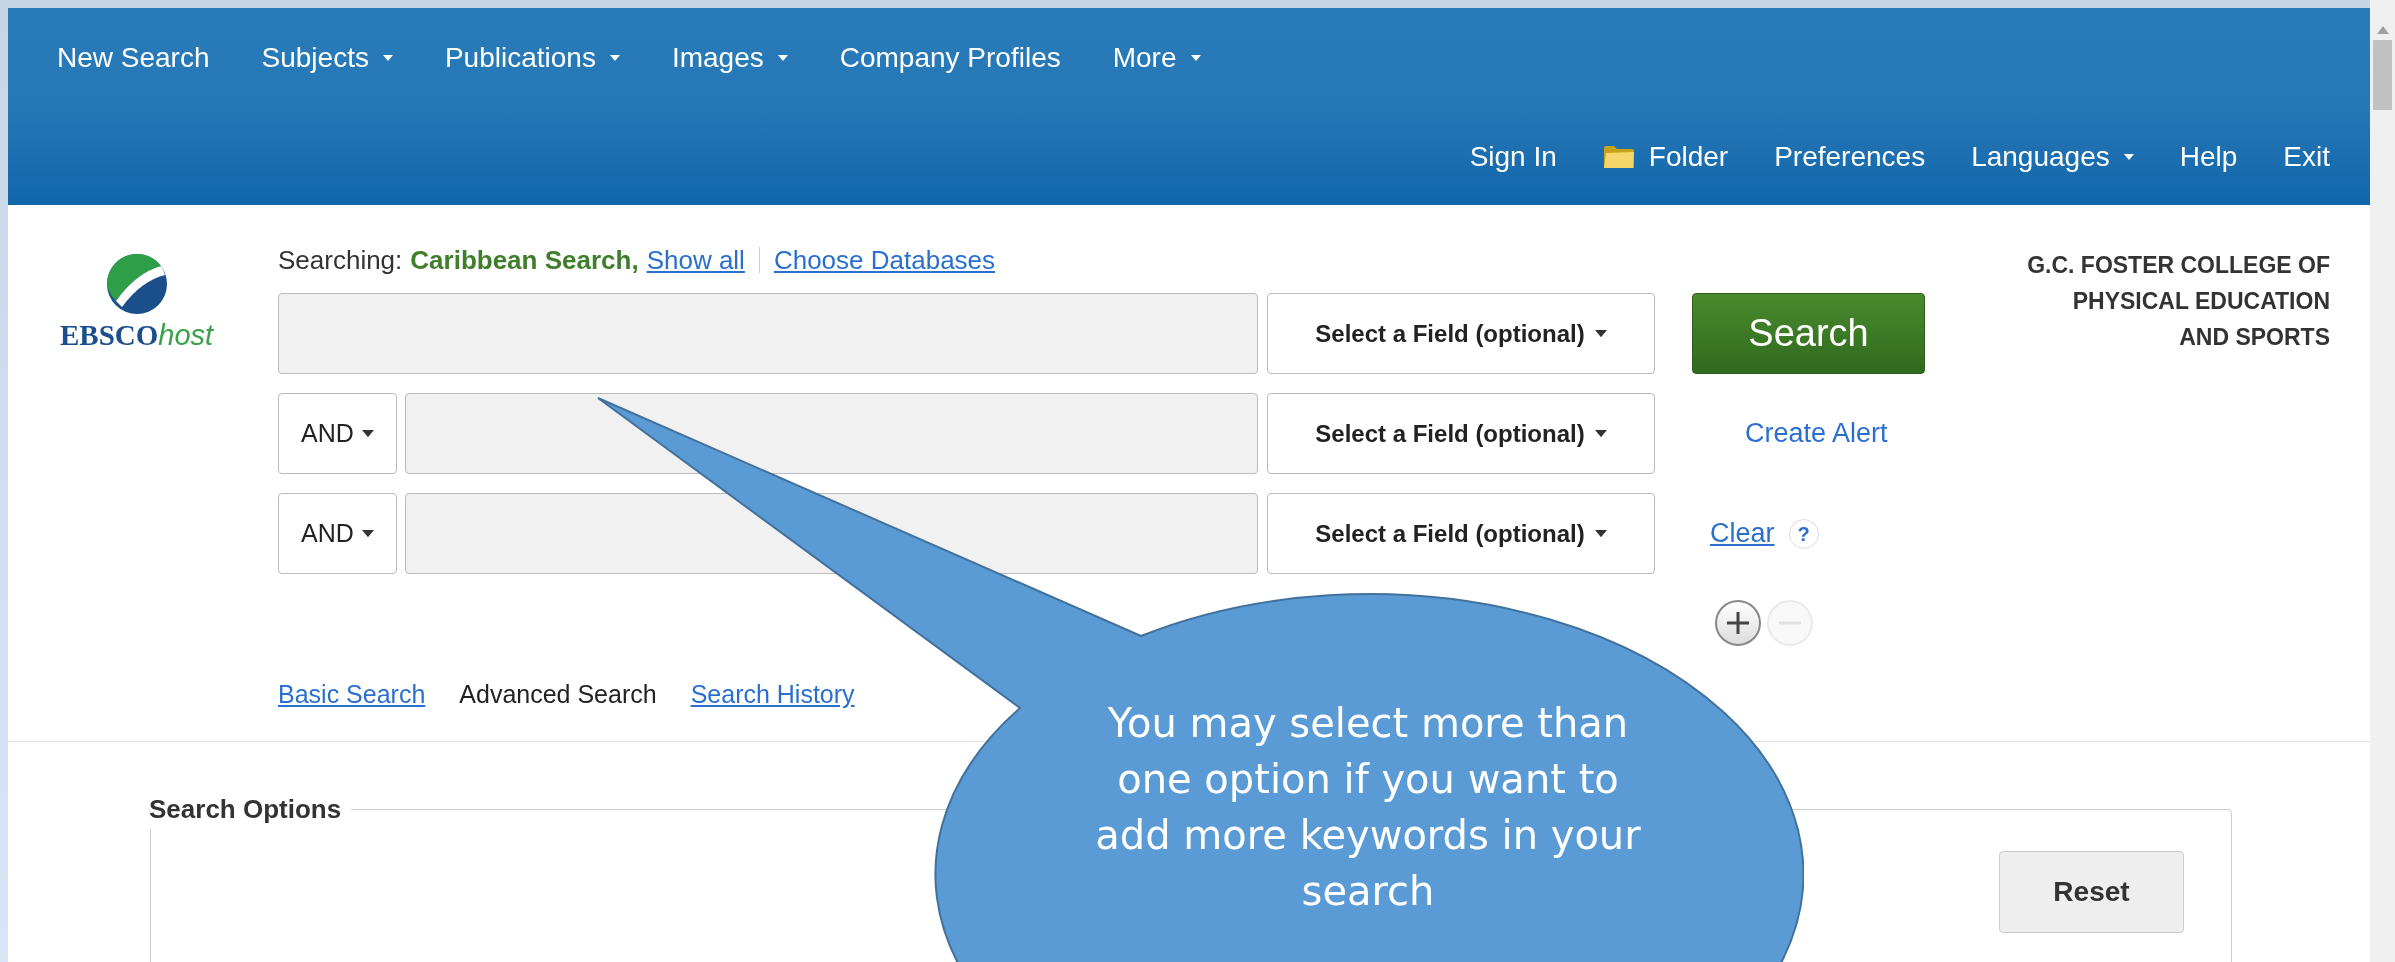 The width and height of the screenshot is (2395, 962). I want to click on nav-link: Images, so click(729, 58).